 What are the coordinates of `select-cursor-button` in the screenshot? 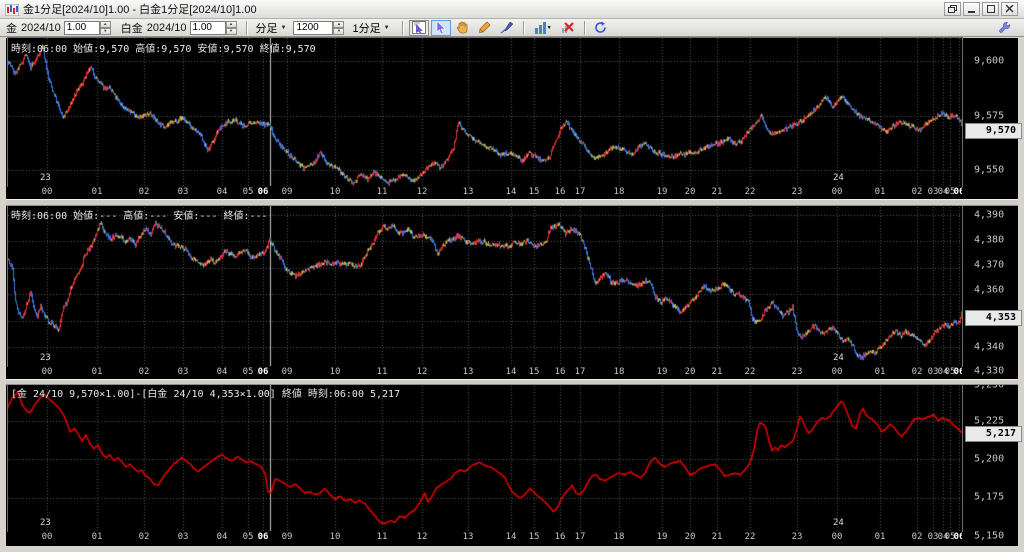 It's located at (440, 27).